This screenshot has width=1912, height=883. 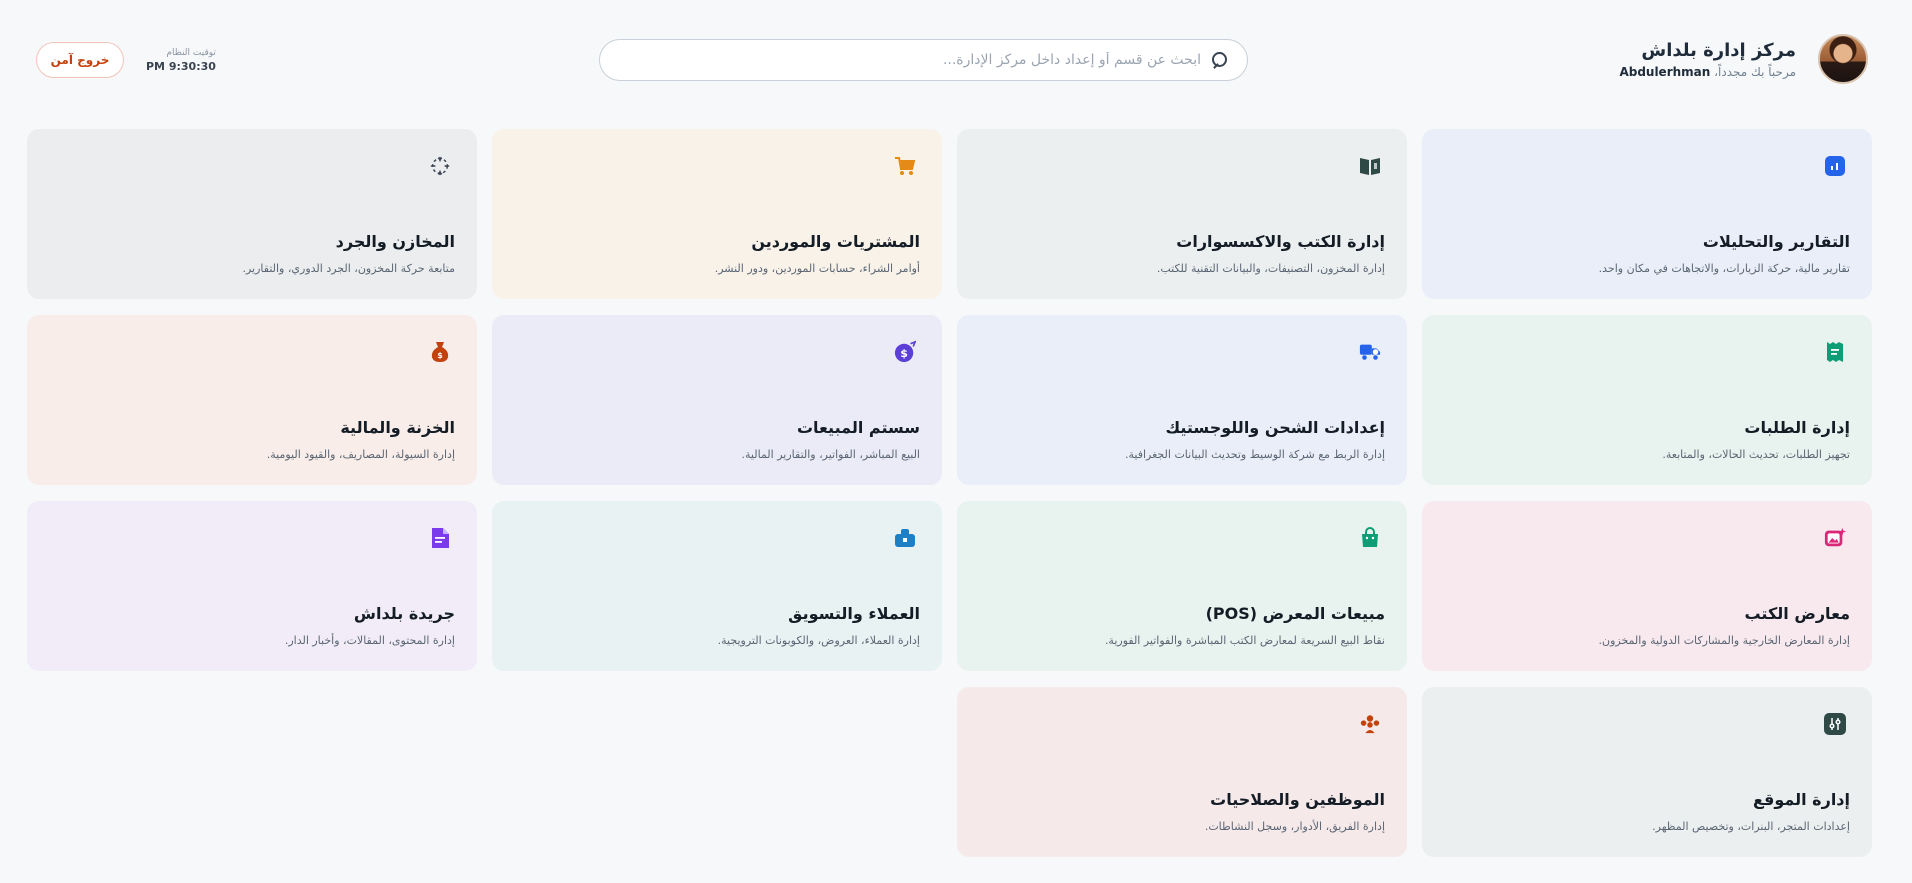 What do you see at coordinates (1665, 71) in the screenshot?
I see `username: Abdulerhman` at bounding box center [1665, 71].